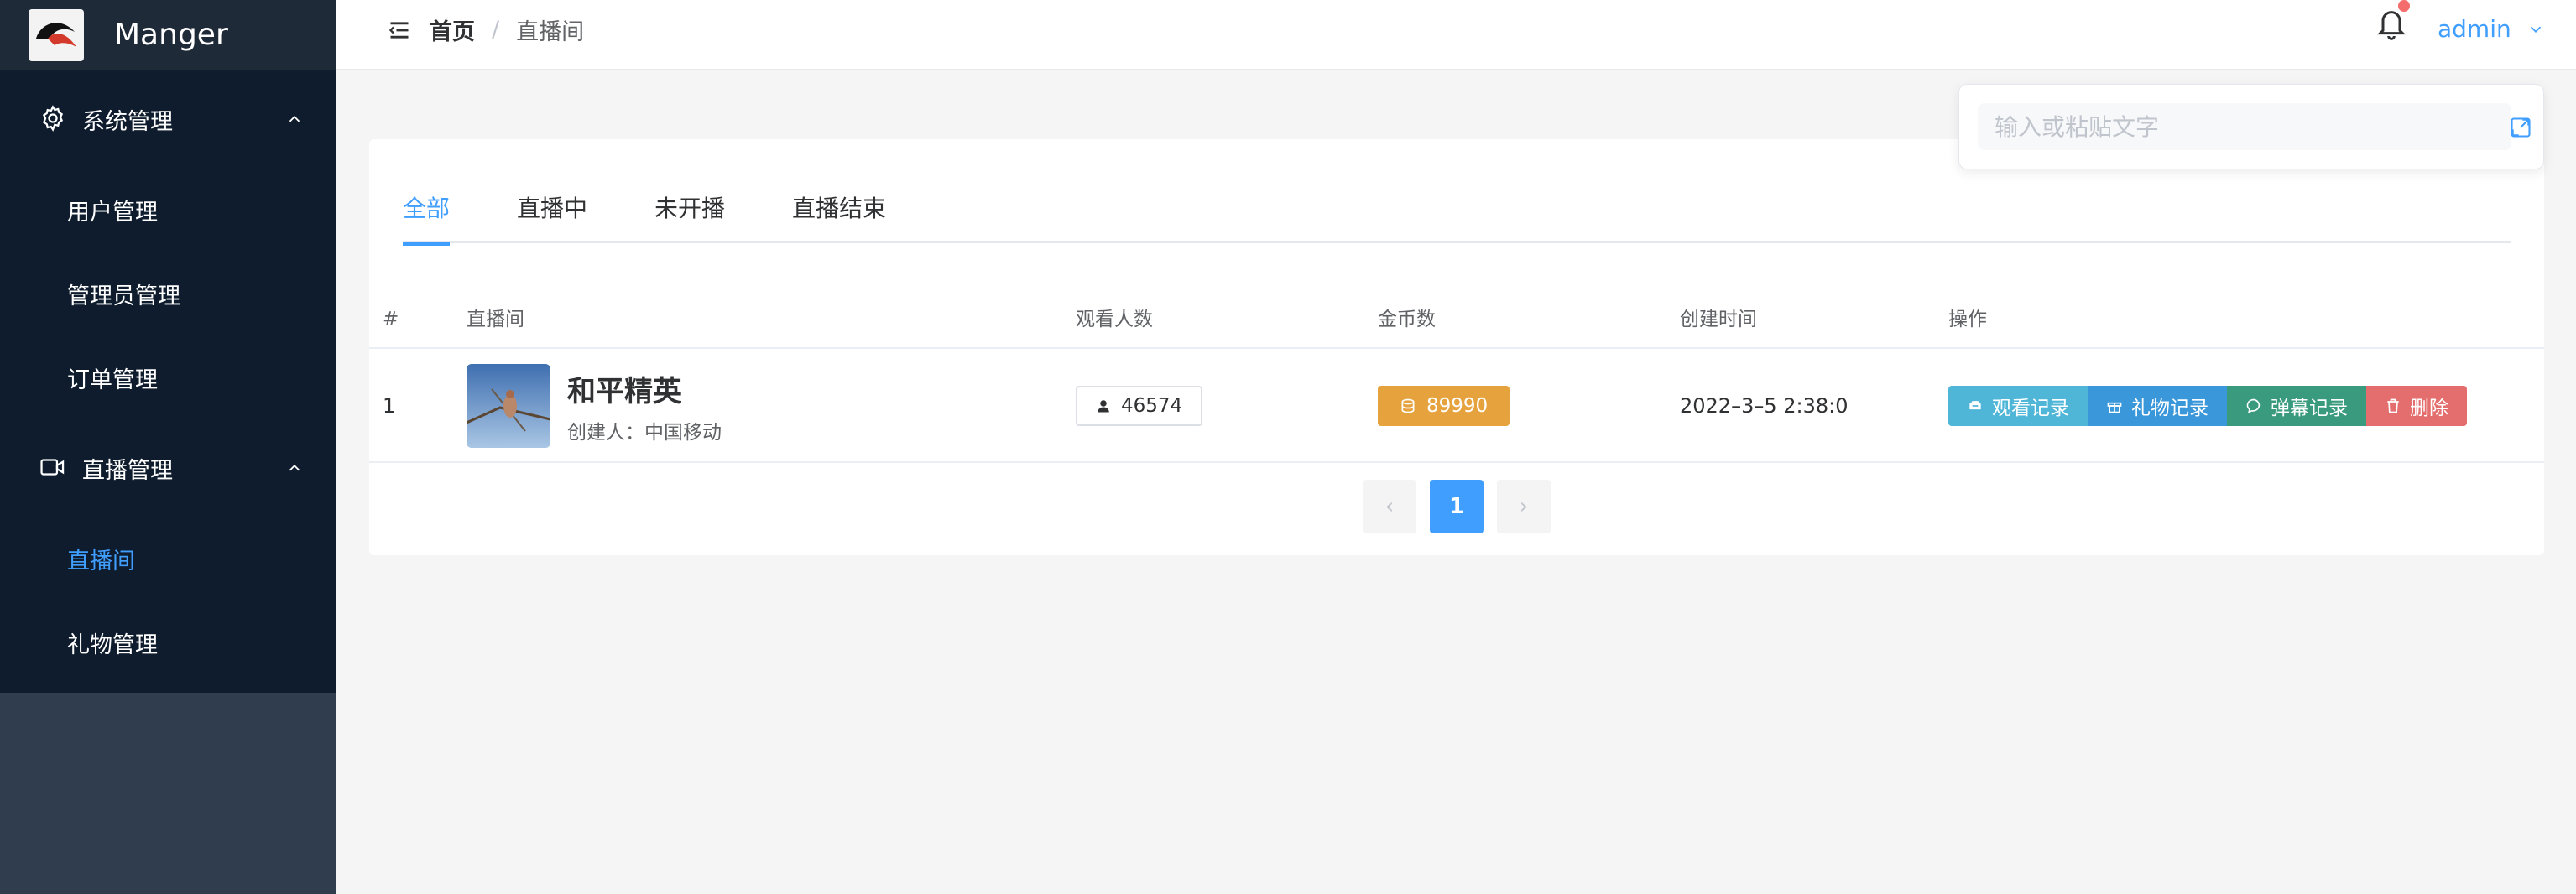  I want to click on user-icon, so click(1103, 406).